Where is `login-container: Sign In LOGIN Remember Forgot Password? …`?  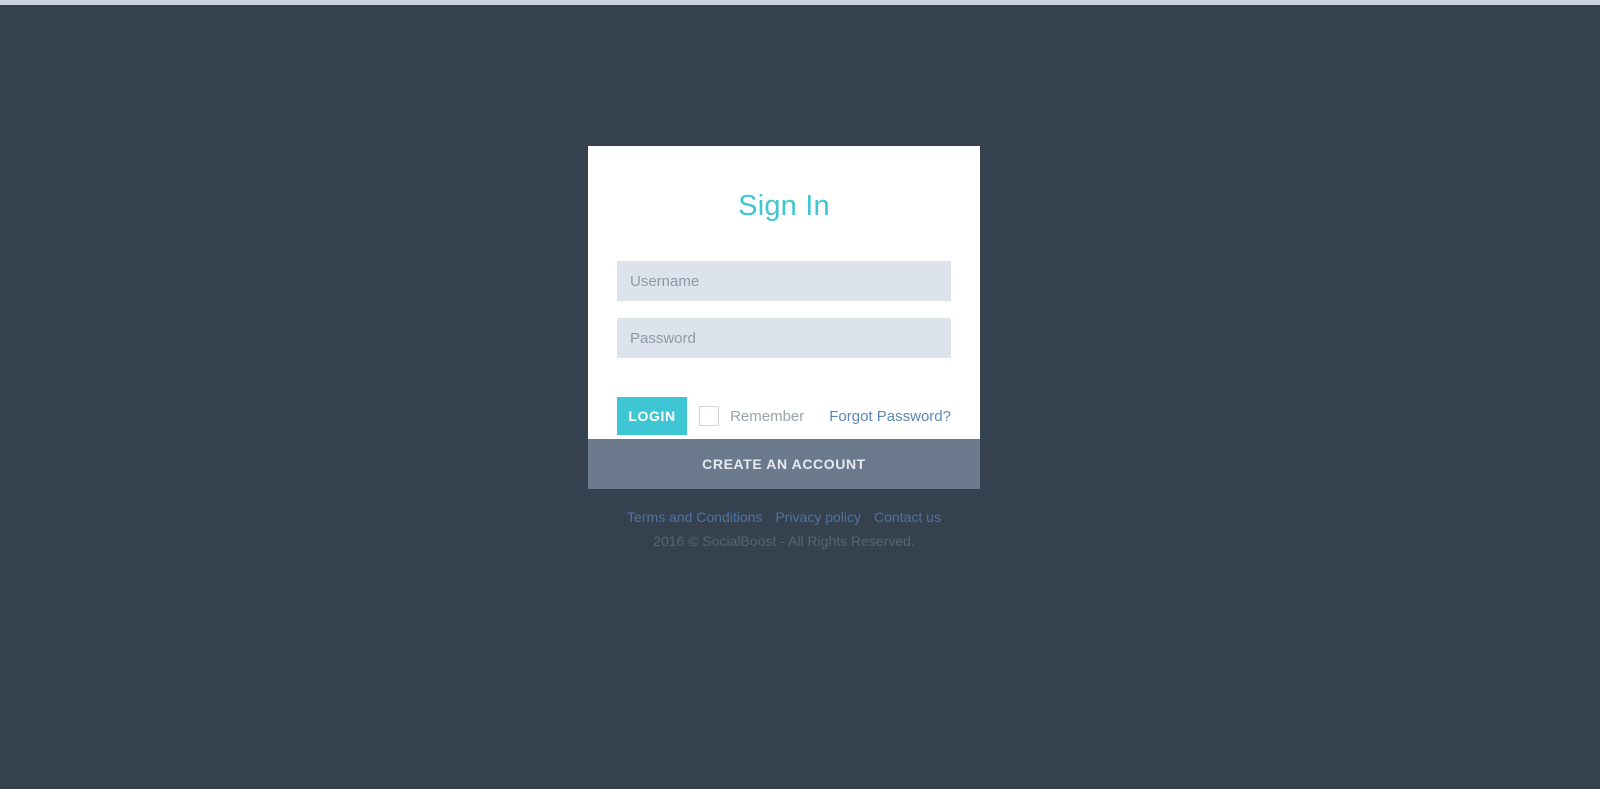 login-container: Sign In LOGIN Remember Forgot Password? … is located at coordinates (784, 347).